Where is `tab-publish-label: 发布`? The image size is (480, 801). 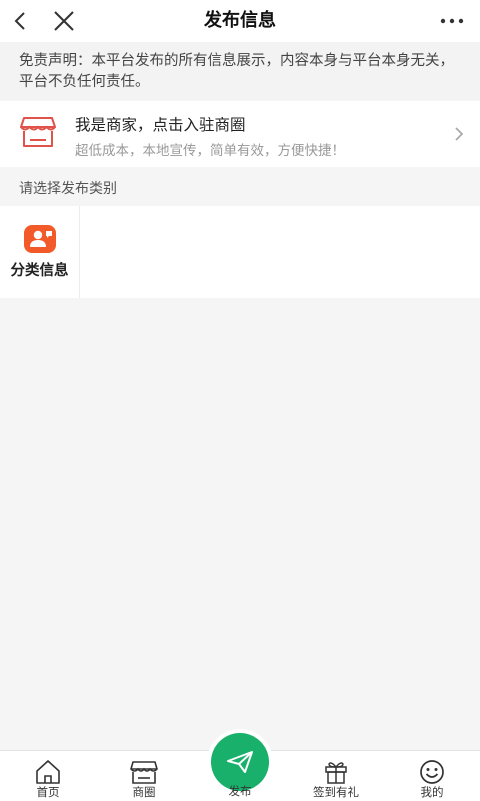 tab-publish-label: 发布 is located at coordinates (240, 791).